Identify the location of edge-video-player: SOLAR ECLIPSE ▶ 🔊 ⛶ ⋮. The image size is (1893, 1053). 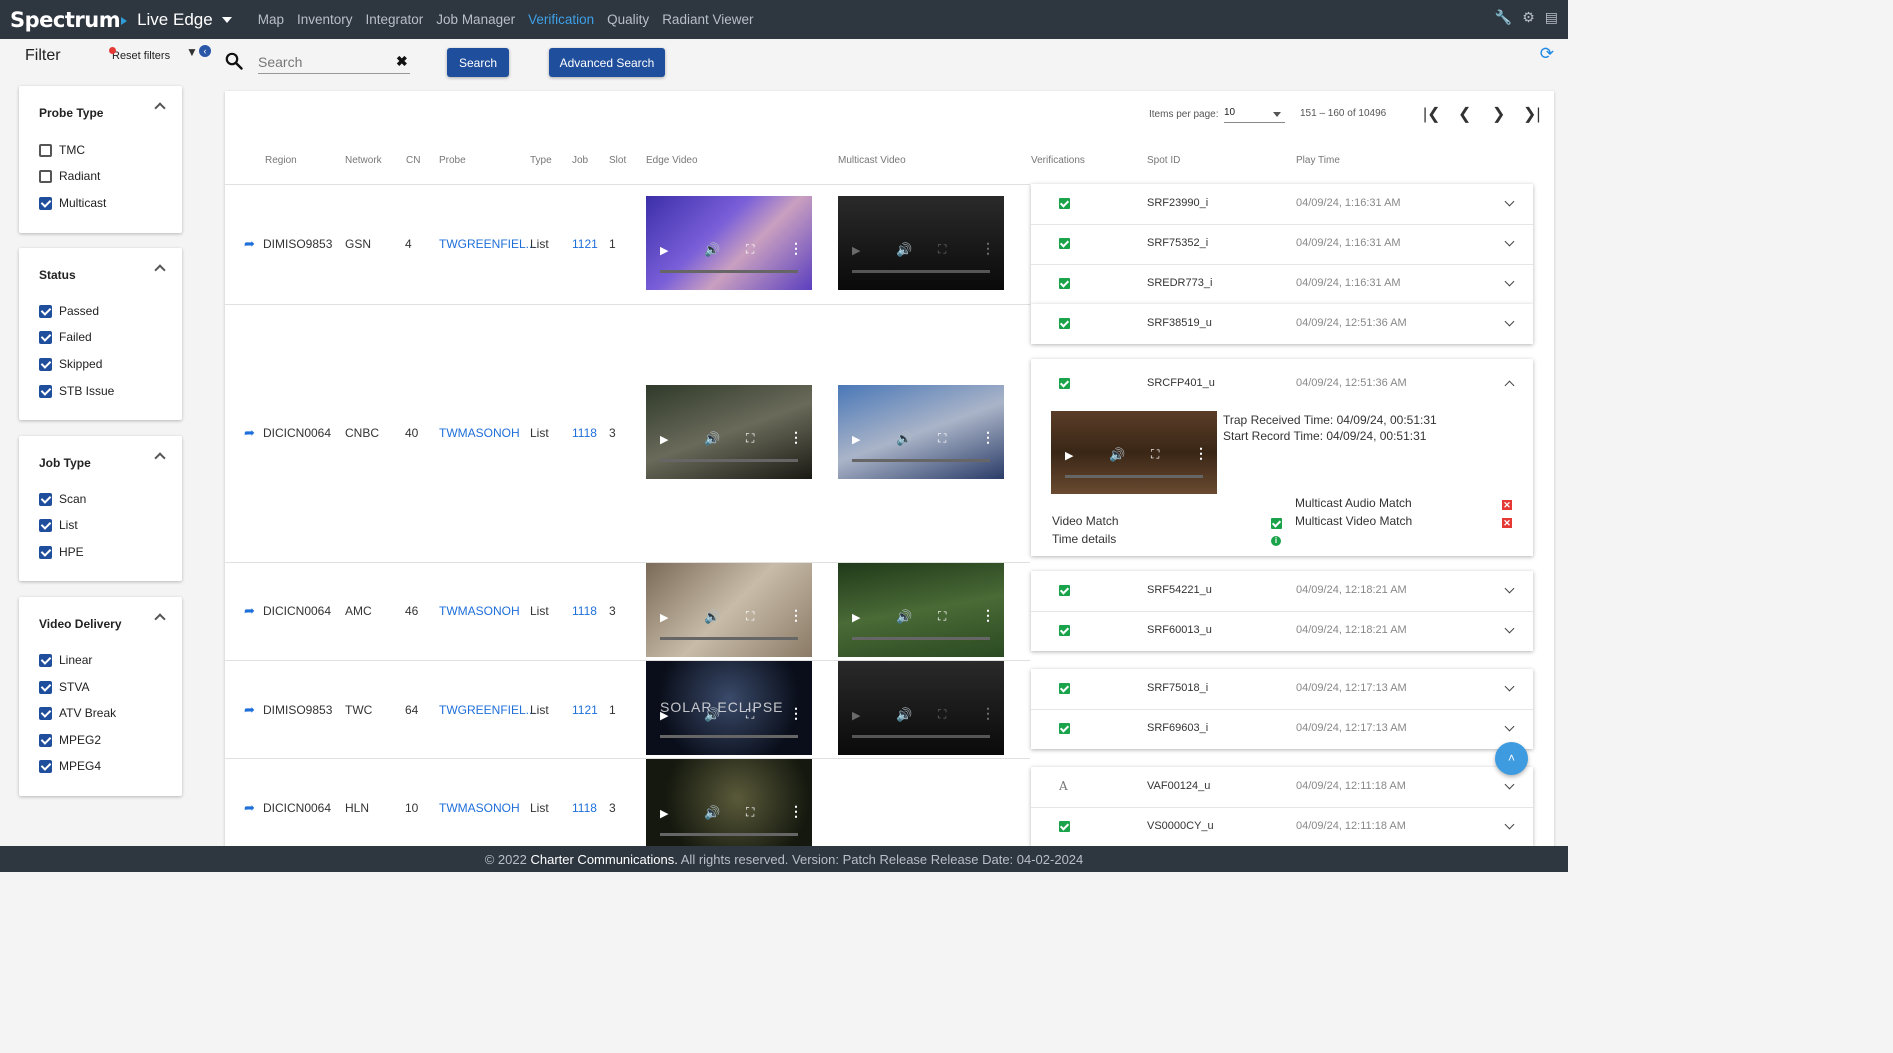
(729, 708).